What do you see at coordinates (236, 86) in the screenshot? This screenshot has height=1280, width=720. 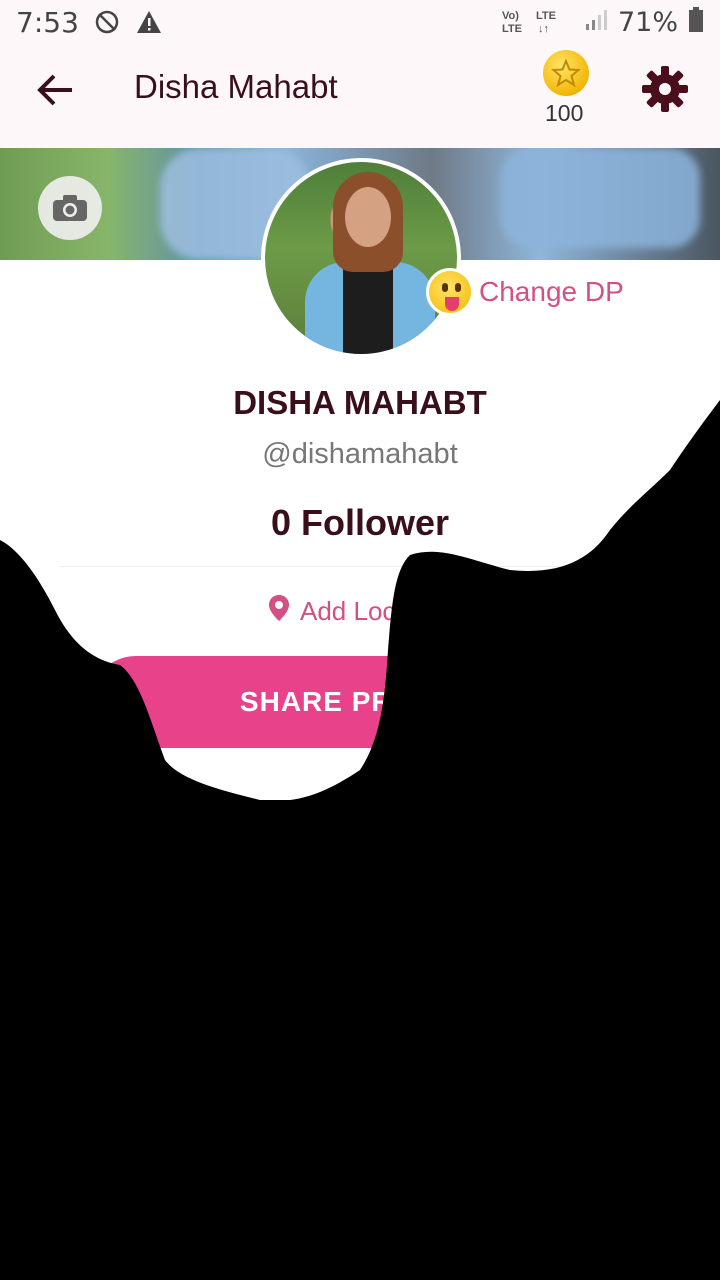 I see `page-title: Disha Mahabt` at bounding box center [236, 86].